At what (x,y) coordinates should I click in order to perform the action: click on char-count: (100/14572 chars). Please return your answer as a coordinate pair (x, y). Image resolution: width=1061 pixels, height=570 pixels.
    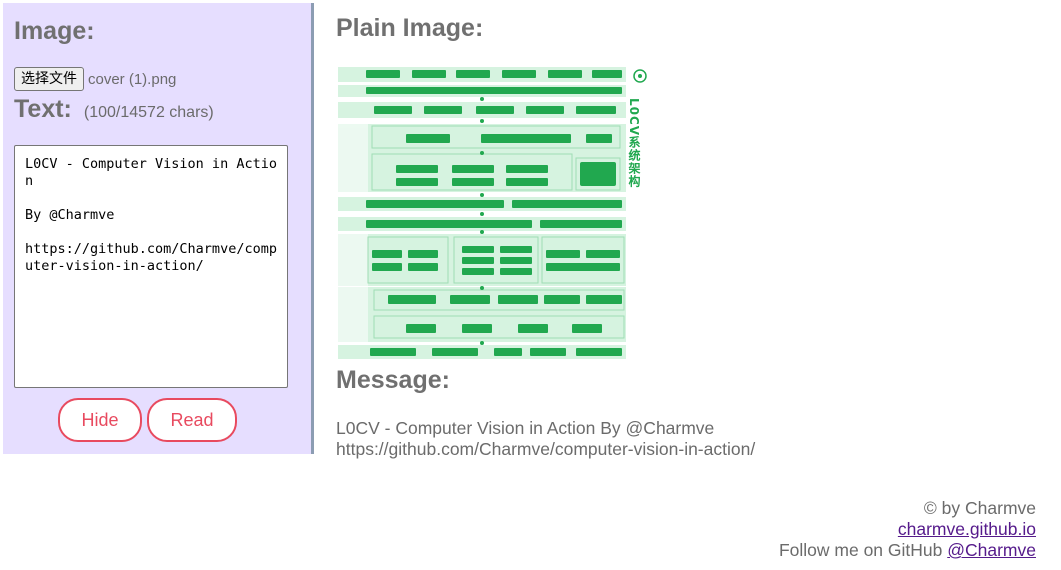
    Looking at the image, I should click on (148, 112).